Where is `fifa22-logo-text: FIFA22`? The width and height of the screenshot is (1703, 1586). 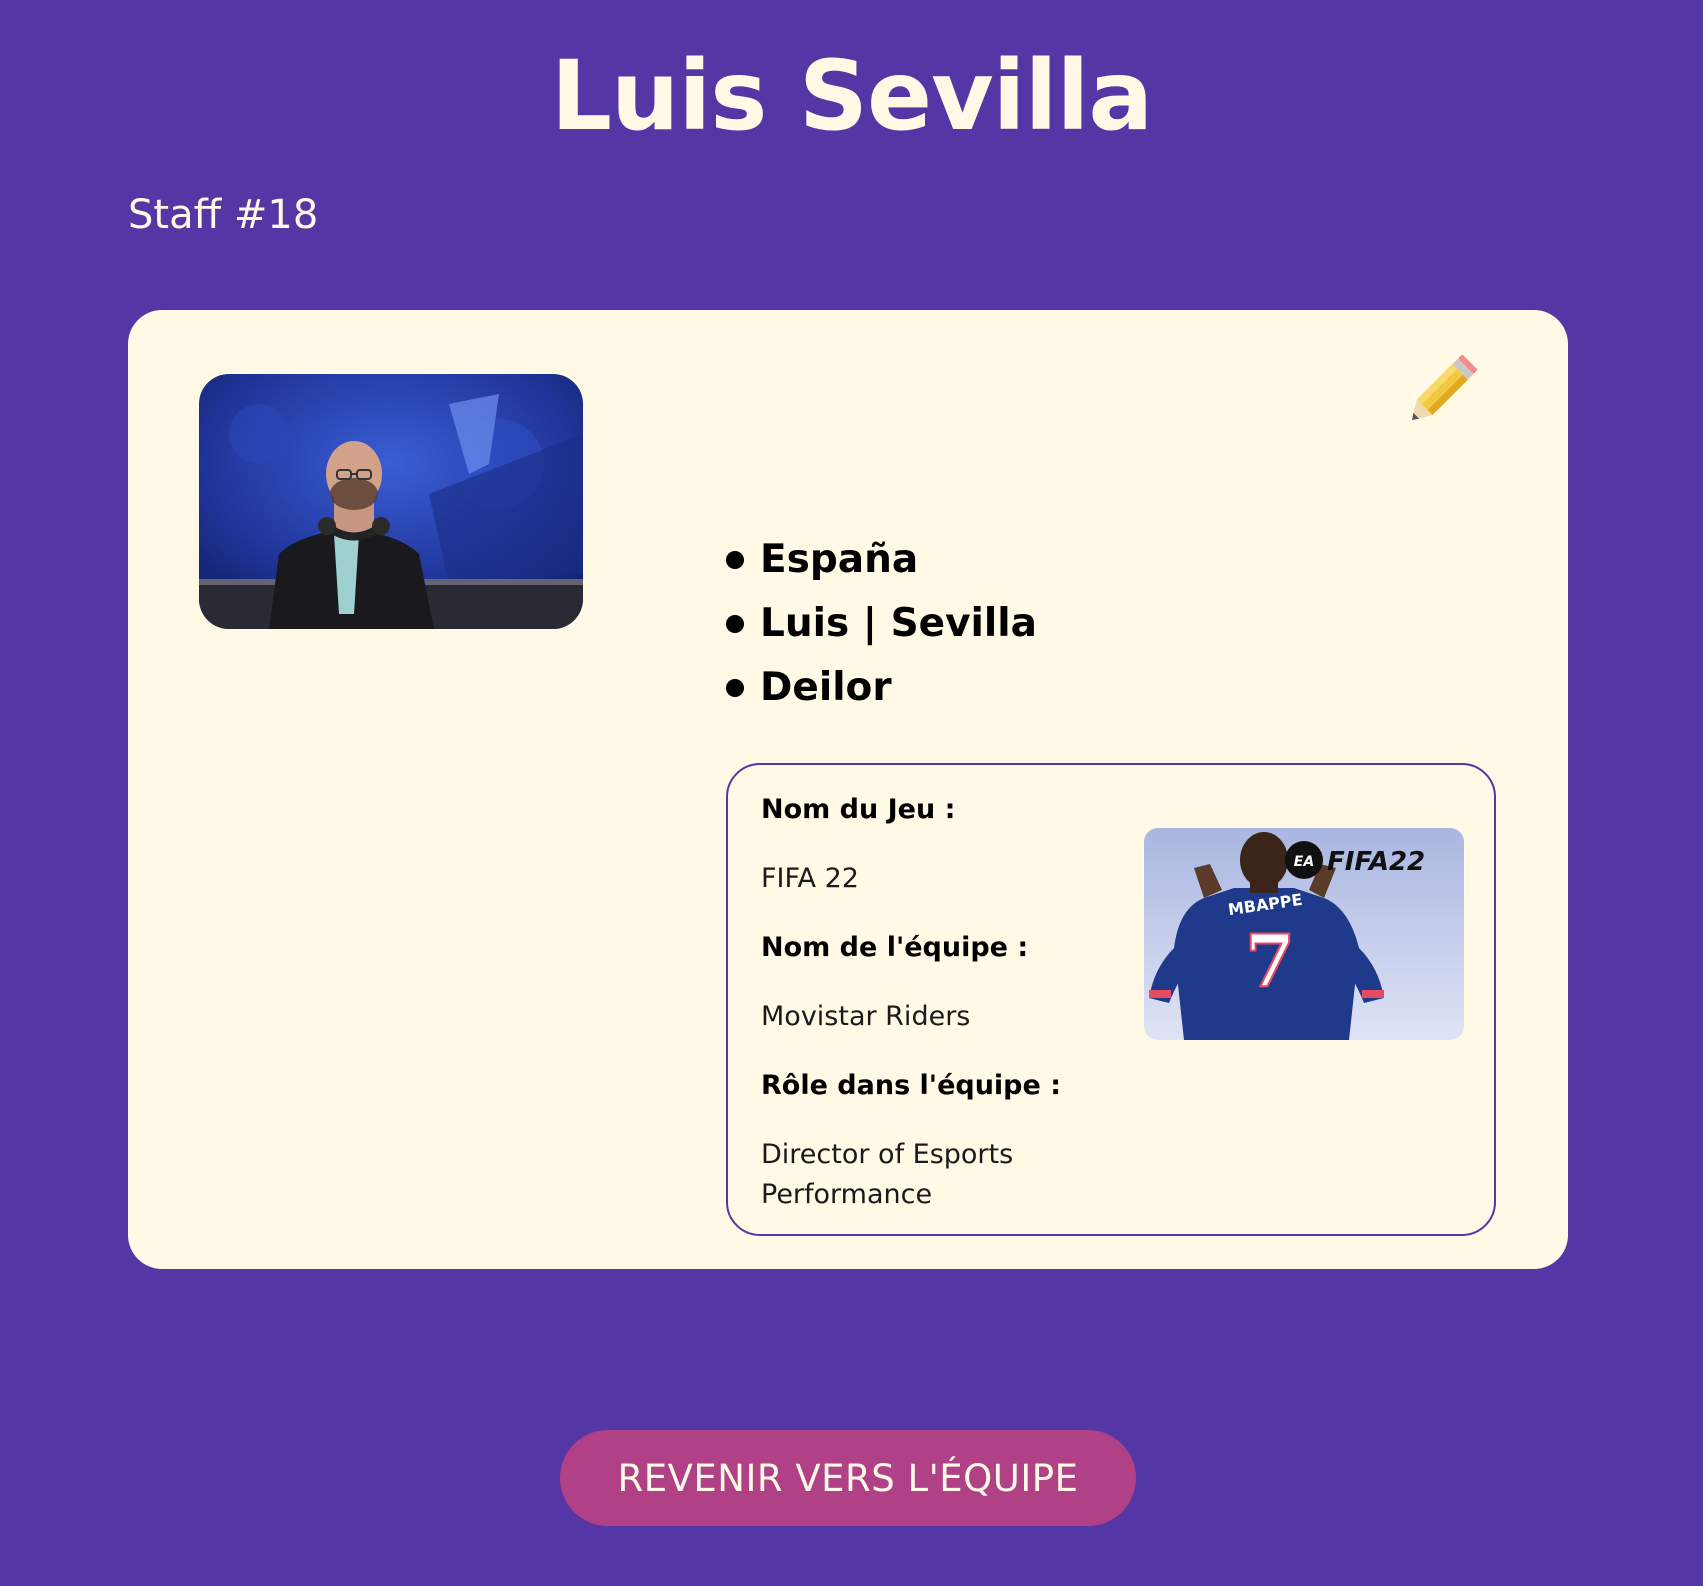
fifa22-logo-text: FIFA22 is located at coordinates (1376, 862).